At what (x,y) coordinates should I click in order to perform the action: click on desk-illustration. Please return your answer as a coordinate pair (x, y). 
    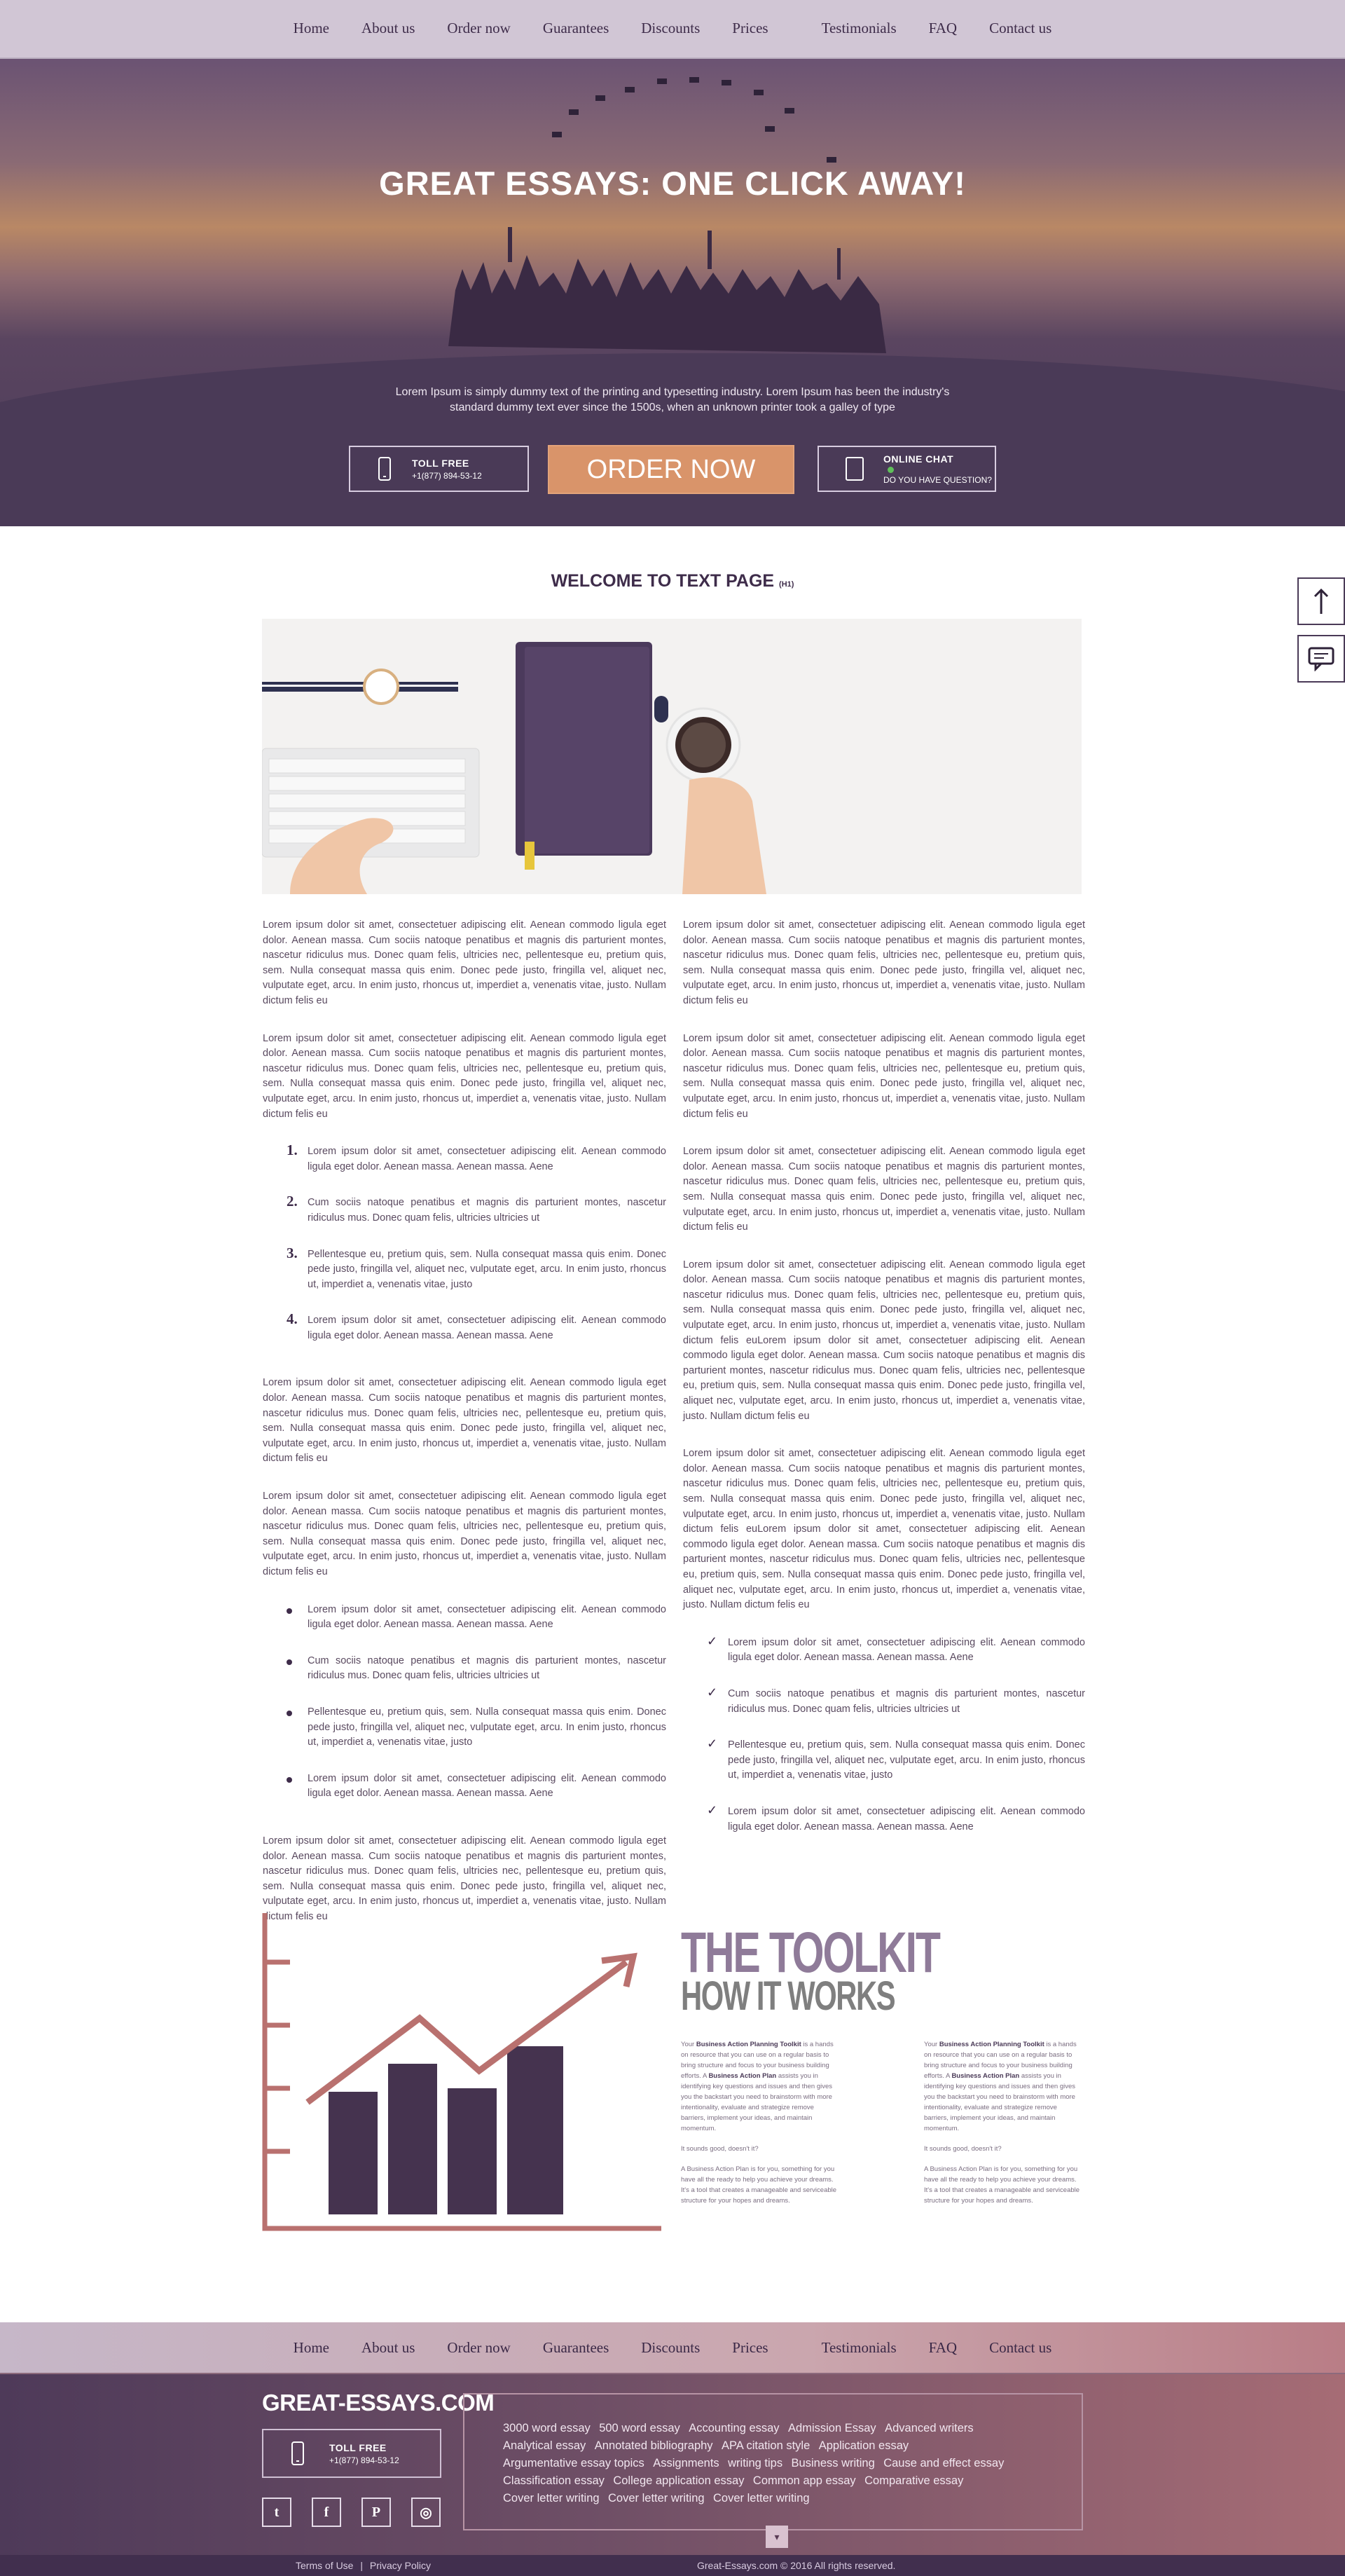
    Looking at the image, I should click on (514, 768).